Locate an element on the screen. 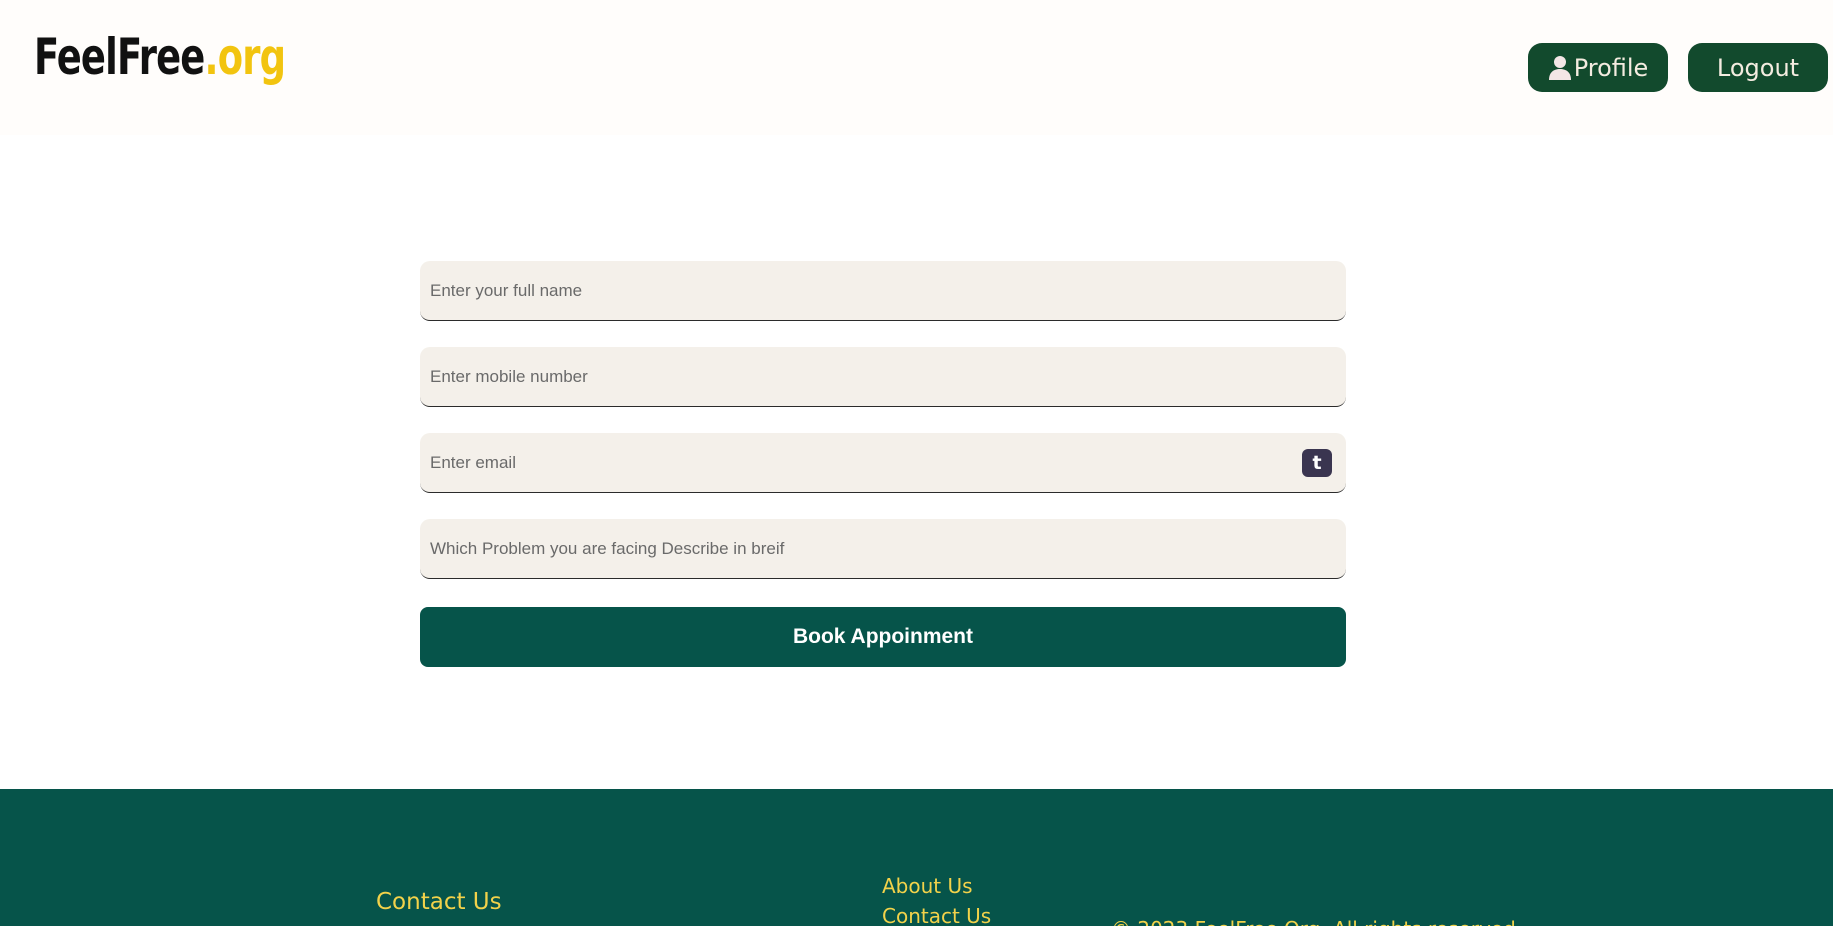  site-logo: FeelFree .org is located at coordinates (160, 63).